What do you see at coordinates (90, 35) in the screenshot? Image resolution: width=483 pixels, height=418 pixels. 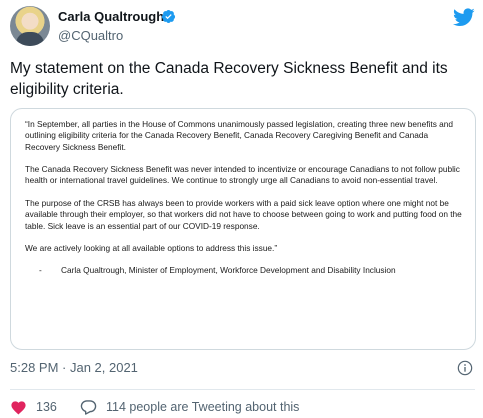 I see `author-handle: @CQualtro` at bounding box center [90, 35].